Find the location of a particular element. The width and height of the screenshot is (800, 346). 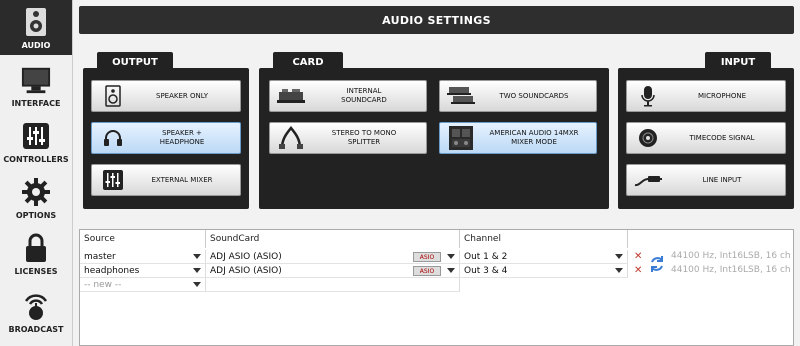

speaker-headphone-button: SPEAKER + HEADPHONE is located at coordinates (166, 138).